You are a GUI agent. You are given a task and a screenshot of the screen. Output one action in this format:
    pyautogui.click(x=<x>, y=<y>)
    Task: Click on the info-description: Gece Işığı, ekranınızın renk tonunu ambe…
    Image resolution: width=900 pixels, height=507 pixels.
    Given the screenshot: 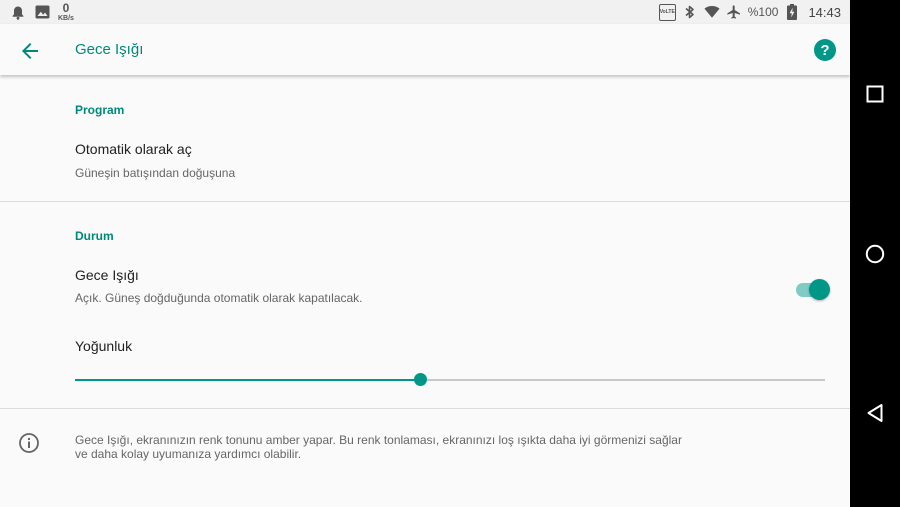 What is the action you would take?
    pyautogui.click(x=378, y=447)
    